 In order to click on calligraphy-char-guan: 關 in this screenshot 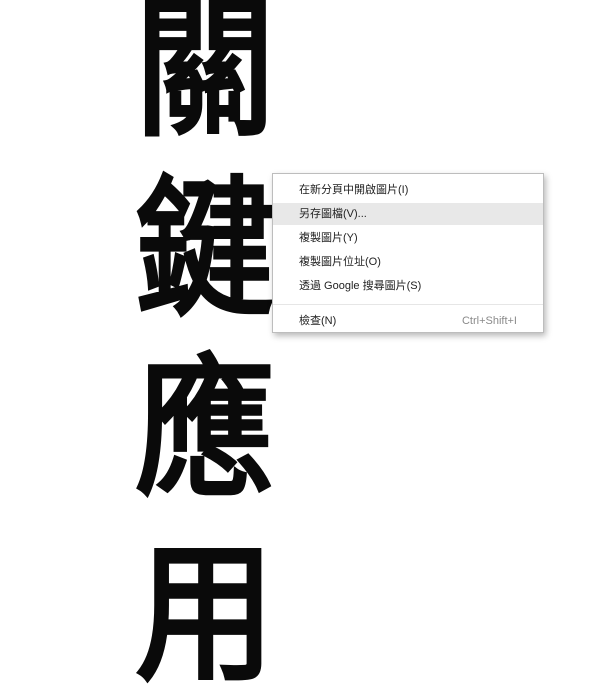, I will do `click(204, 79)`.